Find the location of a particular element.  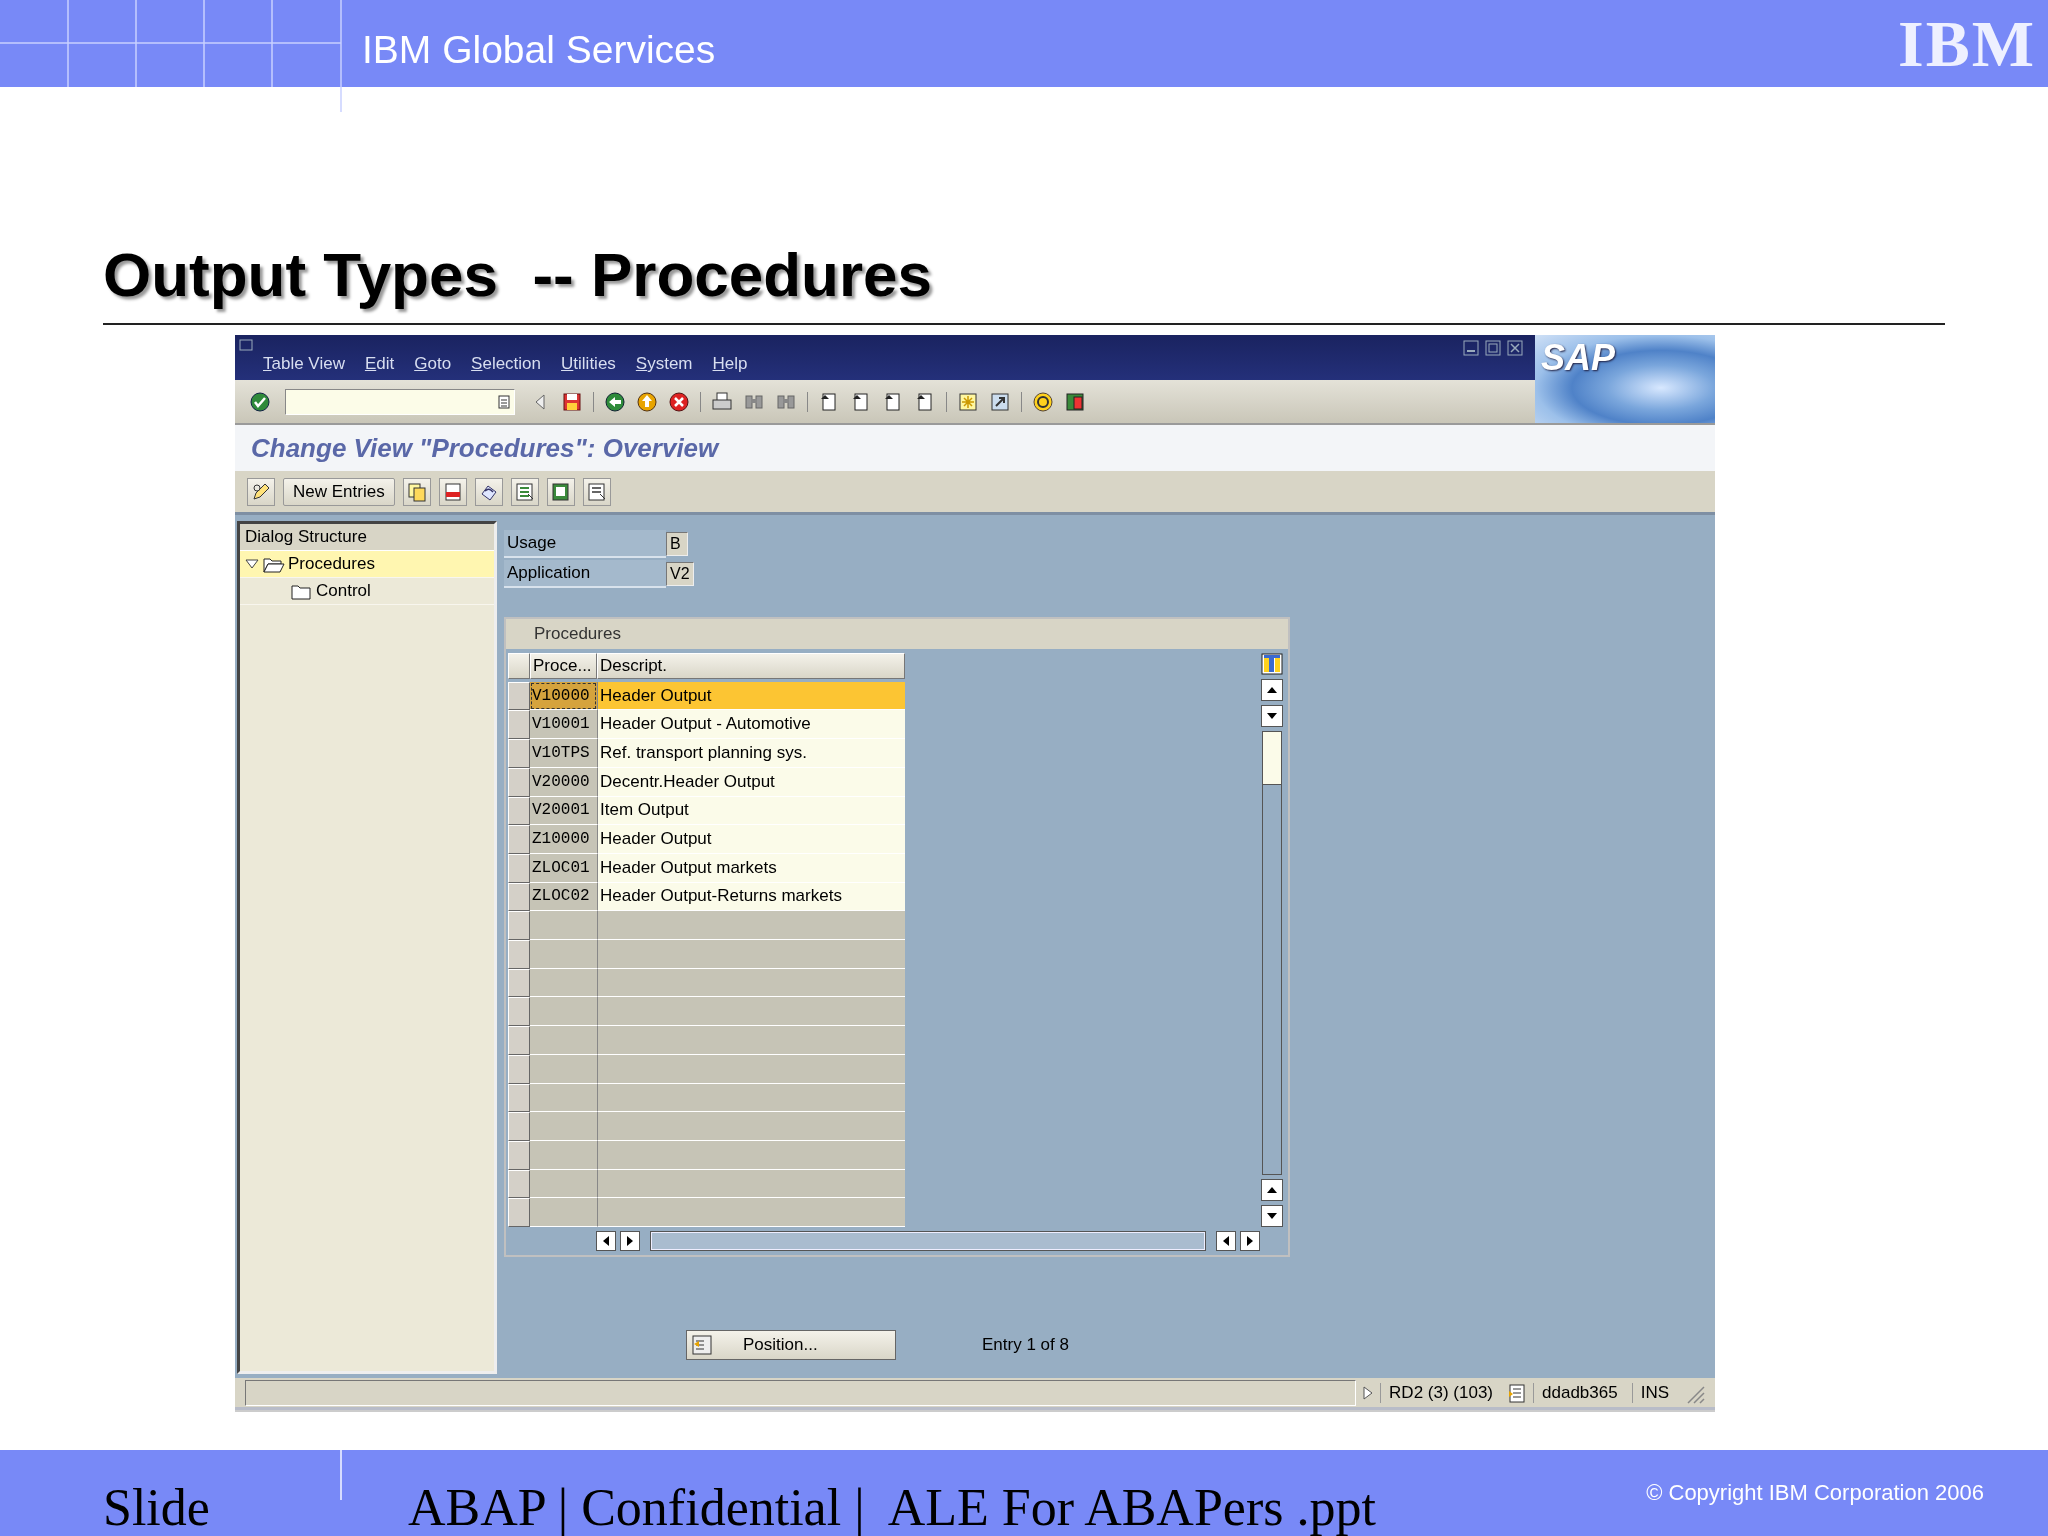

new-session-icon is located at coordinates (968, 401).